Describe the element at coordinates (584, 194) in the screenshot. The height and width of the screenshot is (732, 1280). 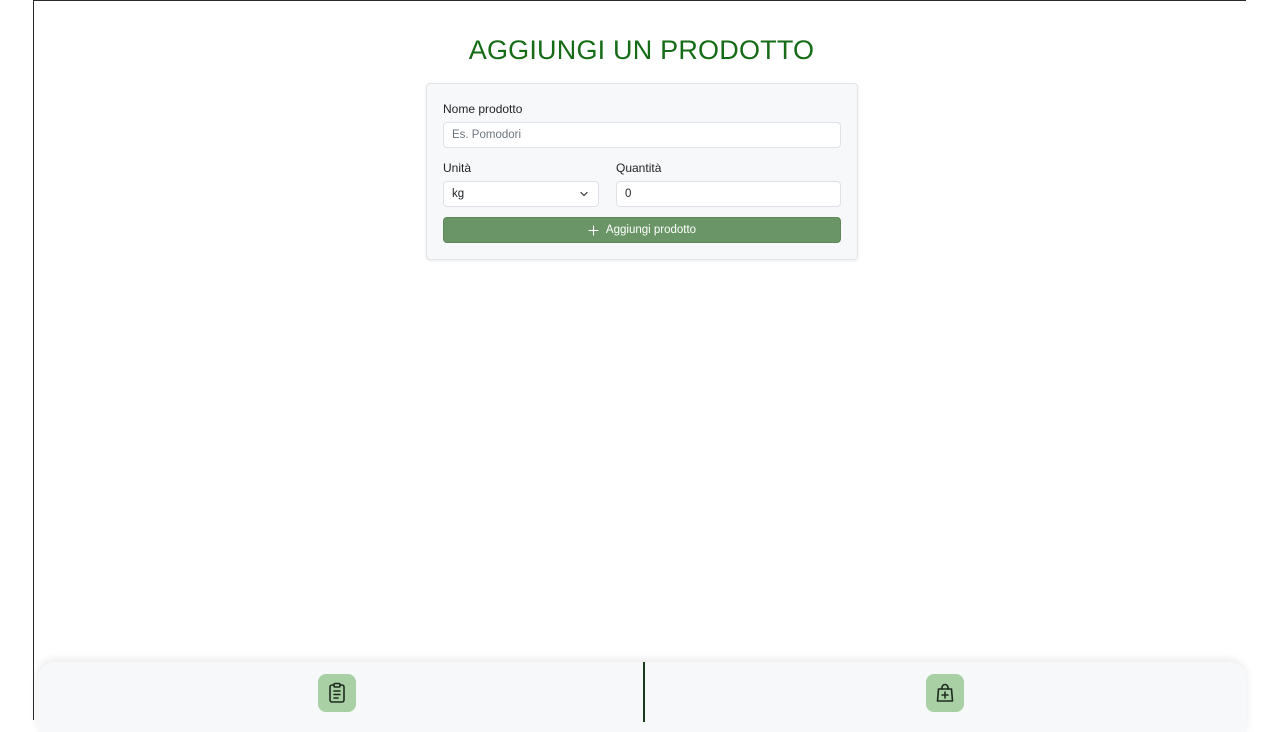
I see `chevron-down-icon` at that location.